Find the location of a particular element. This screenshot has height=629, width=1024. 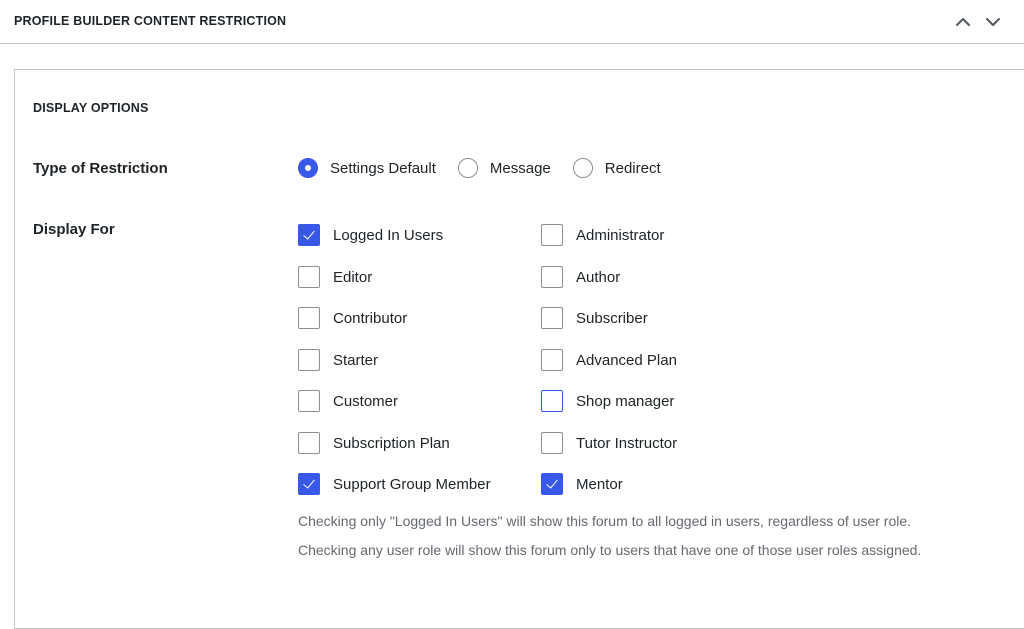

checkbox-label: Mentor is located at coordinates (599, 484).